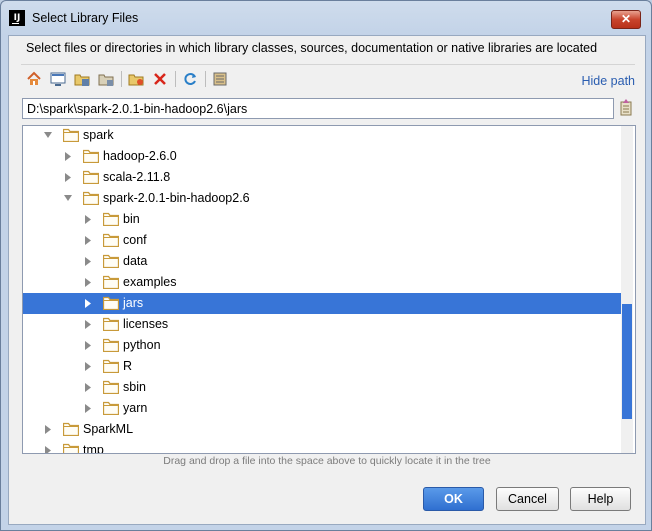 This screenshot has height=531, width=652. What do you see at coordinates (322, 219) in the screenshot?
I see `tree-row: bin` at bounding box center [322, 219].